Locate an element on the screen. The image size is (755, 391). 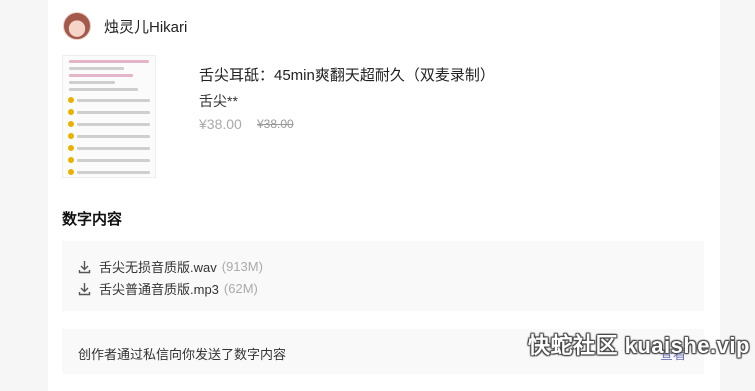
product-subtitle: 舌尖** is located at coordinates (218, 101).